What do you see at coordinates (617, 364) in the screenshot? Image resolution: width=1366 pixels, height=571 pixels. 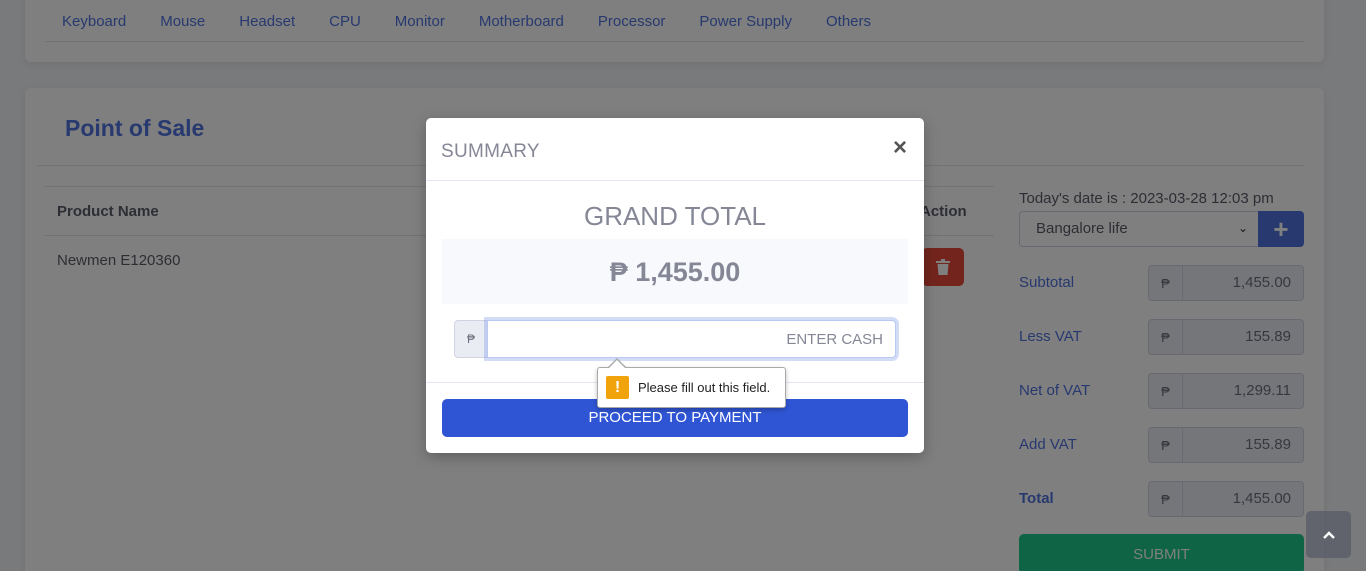 I see `tooltip-arrow` at bounding box center [617, 364].